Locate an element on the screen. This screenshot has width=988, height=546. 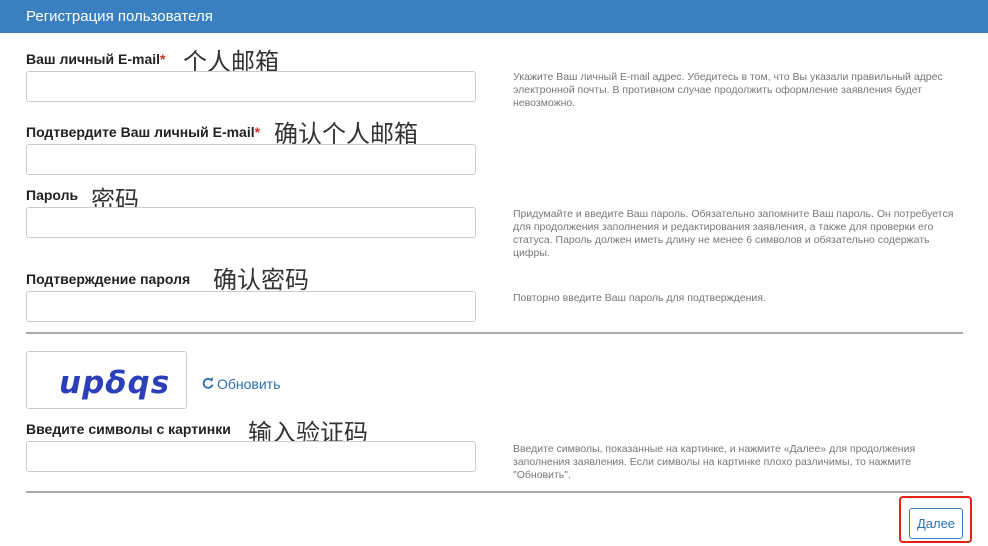
page-title: Регистрация пользователя is located at coordinates (119, 16).